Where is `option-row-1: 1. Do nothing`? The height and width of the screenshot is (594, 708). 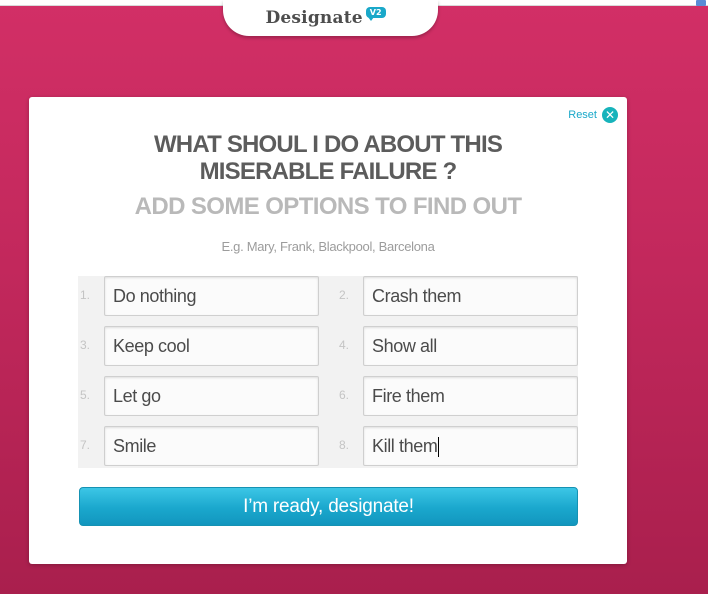
option-row-1: 1. Do nothing is located at coordinates (203, 296).